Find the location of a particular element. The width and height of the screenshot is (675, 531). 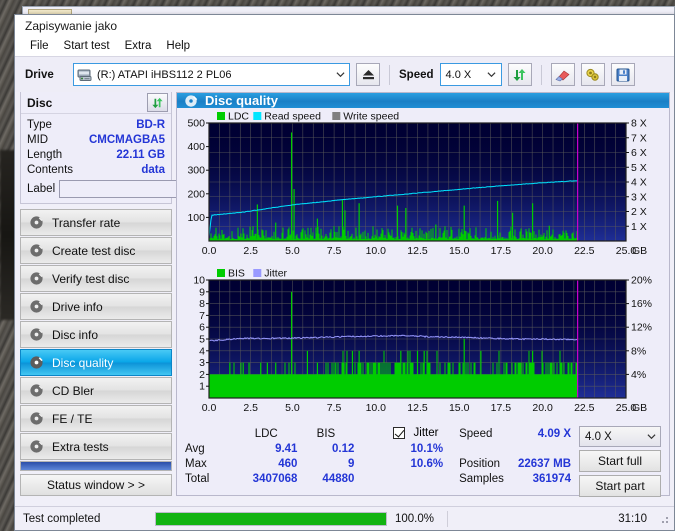

table-row-max: Max 460 9 10.6% is located at coordinates (317, 463).